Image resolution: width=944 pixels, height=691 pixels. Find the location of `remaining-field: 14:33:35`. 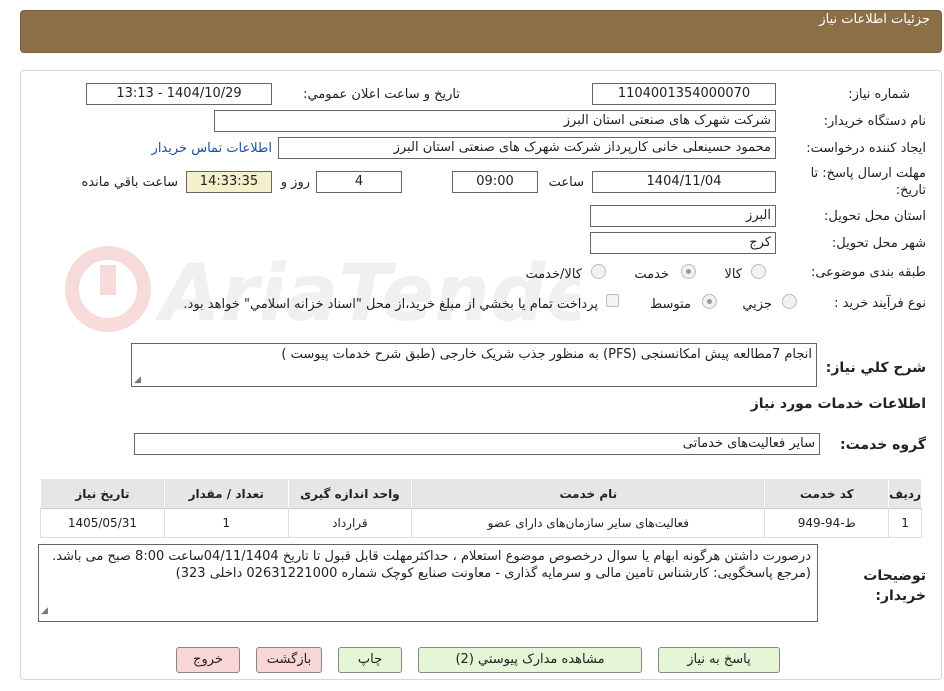

remaining-field: 14:33:35 is located at coordinates (229, 182).